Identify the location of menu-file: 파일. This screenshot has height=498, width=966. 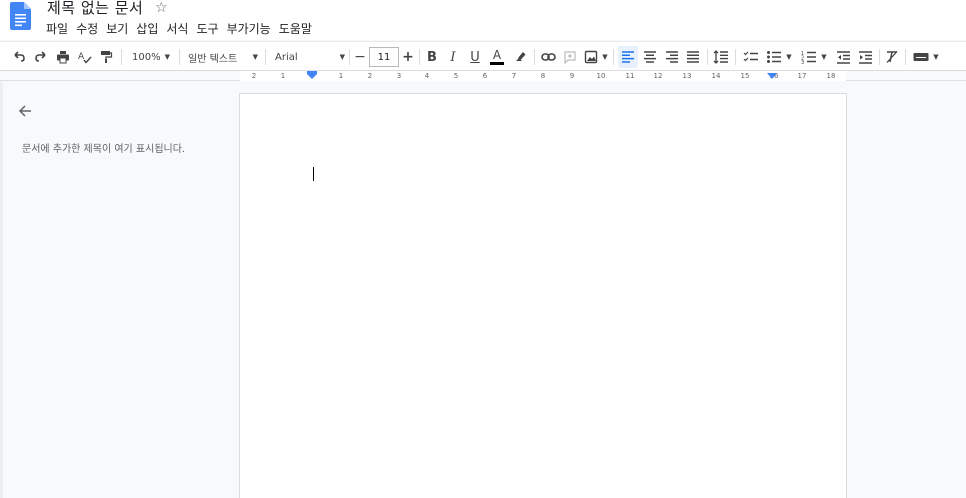
(61, 28).